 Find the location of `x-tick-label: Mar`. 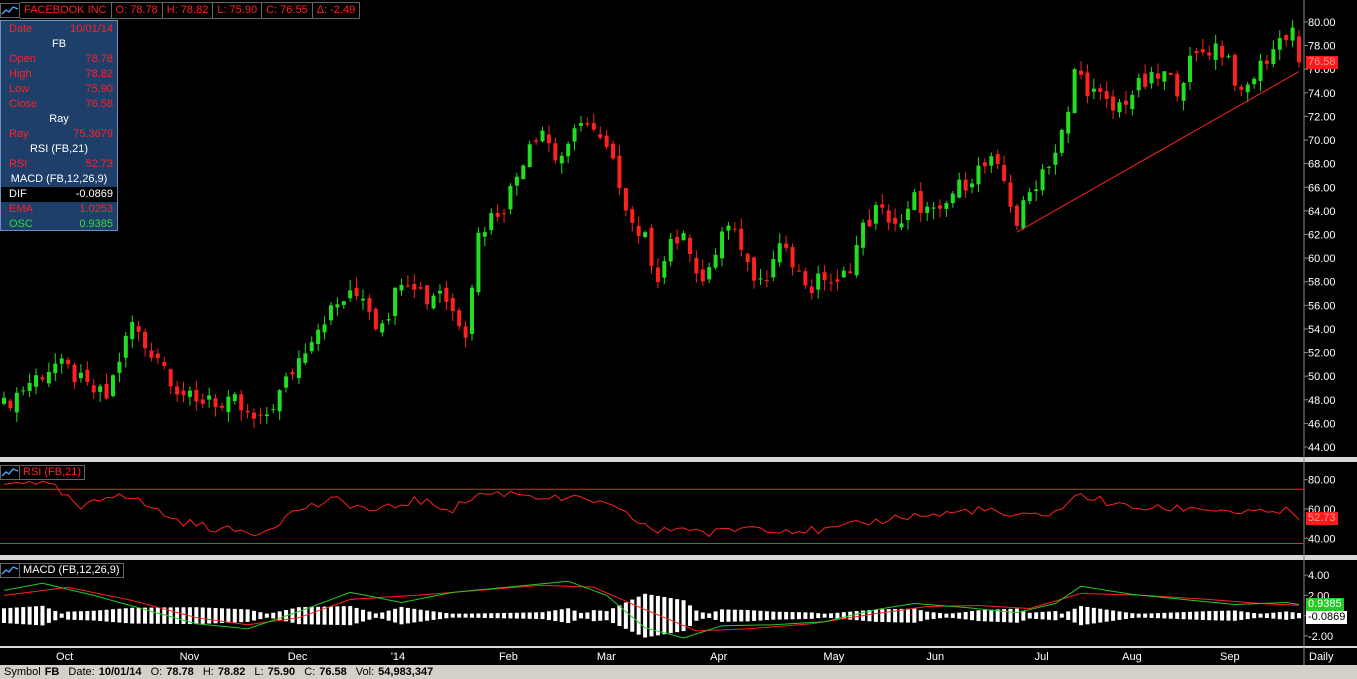

x-tick-label: Mar is located at coordinates (606, 657).